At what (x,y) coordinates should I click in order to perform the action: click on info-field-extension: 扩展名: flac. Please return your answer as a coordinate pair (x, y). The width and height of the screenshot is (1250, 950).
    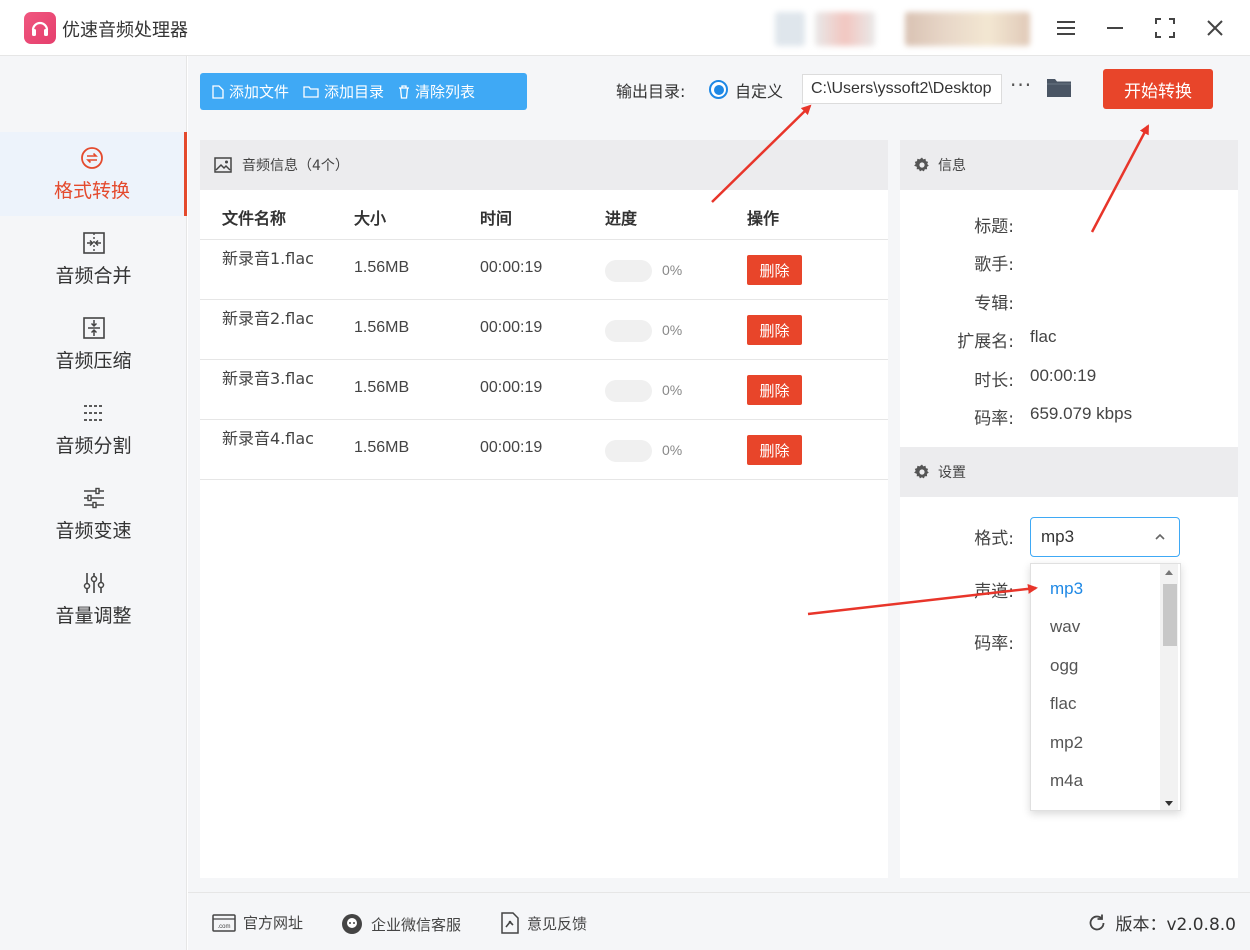
    Looking at the image, I should click on (1069, 340).